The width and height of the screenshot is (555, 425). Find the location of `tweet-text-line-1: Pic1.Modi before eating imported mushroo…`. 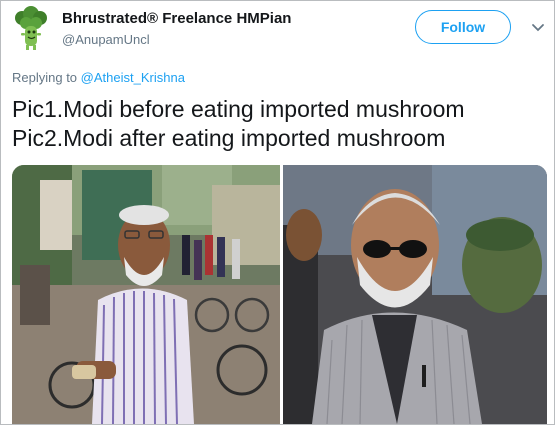

tweet-text-line-1: Pic1.Modi before eating imported mushroo… is located at coordinates (238, 109).